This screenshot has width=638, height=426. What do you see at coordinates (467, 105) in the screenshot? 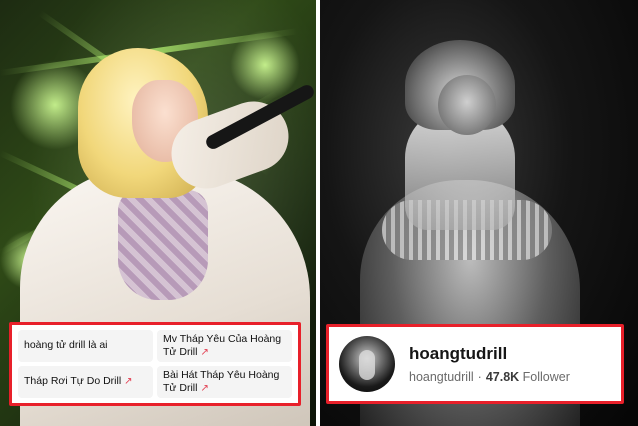
I see `performer-face` at bounding box center [467, 105].